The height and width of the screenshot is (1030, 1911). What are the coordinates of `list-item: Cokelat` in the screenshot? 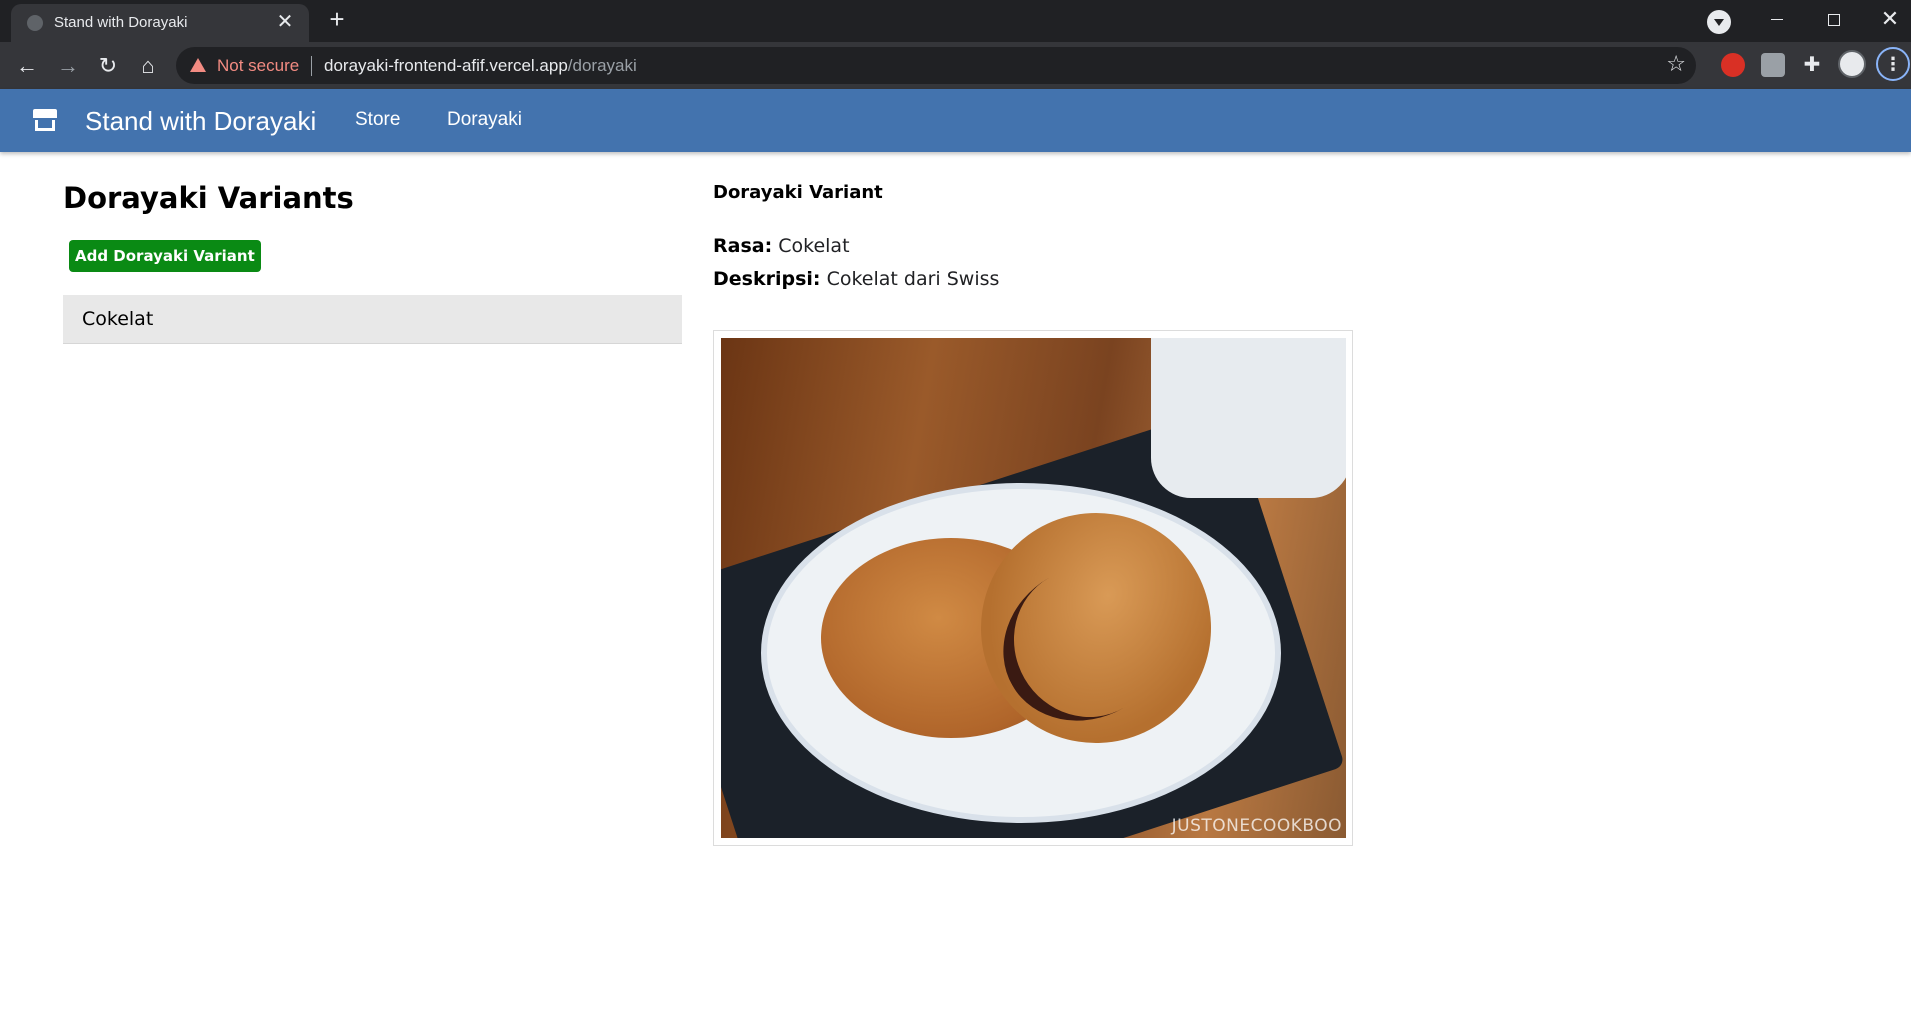 It's located at (372, 319).